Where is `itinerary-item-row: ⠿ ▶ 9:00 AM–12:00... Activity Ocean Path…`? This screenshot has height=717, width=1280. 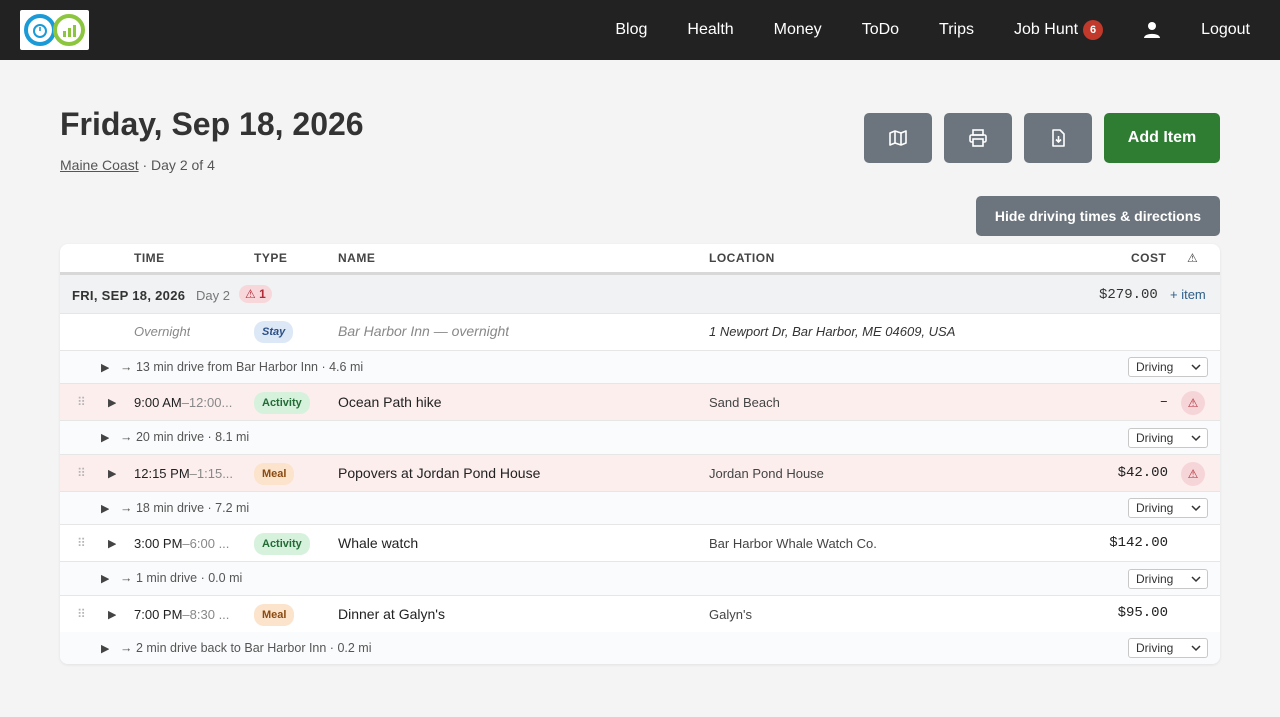
itinerary-item-row: ⠿ ▶ 9:00 AM–12:00... Activity Ocean Path… is located at coordinates (640, 402).